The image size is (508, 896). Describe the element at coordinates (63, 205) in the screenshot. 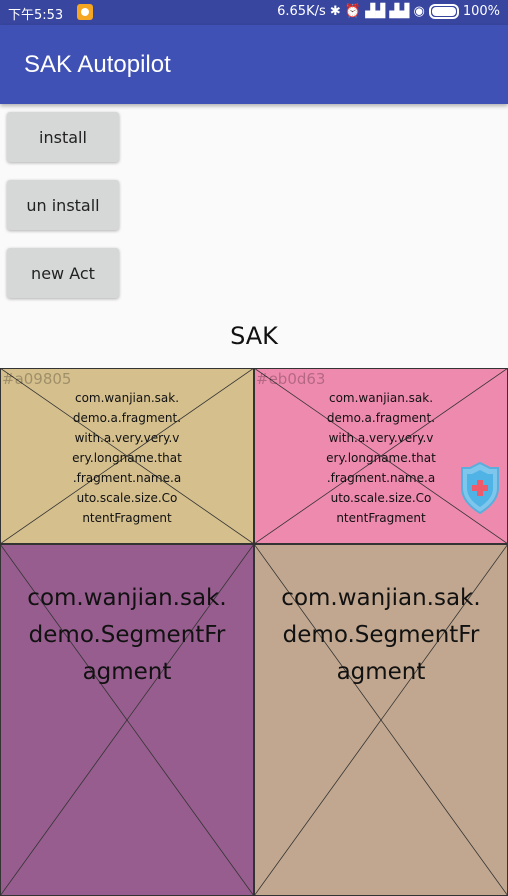

I see `uninstall-button: un install` at that location.